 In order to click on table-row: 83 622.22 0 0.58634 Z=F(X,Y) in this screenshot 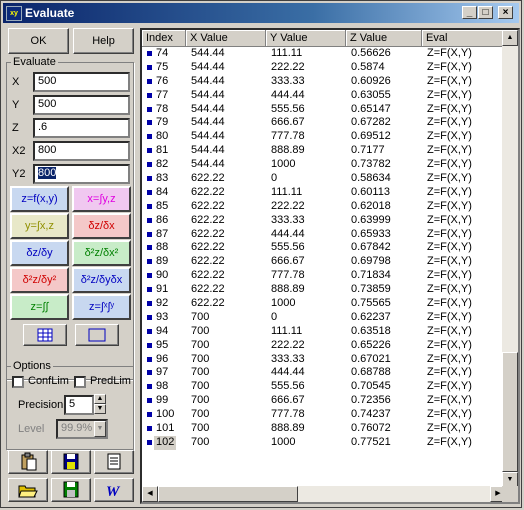, I will do `click(324, 179)`.